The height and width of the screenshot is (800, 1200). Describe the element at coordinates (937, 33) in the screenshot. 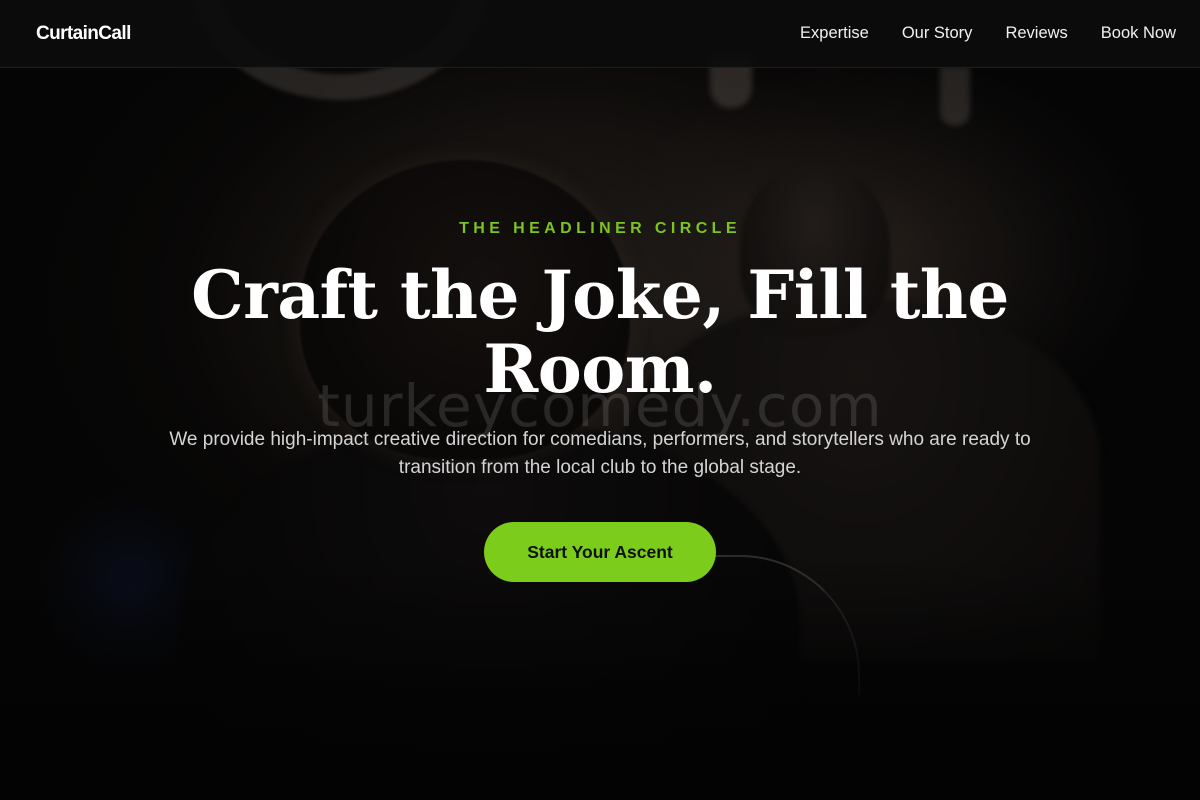

I see `nav-link-our-story: Our Story` at that location.